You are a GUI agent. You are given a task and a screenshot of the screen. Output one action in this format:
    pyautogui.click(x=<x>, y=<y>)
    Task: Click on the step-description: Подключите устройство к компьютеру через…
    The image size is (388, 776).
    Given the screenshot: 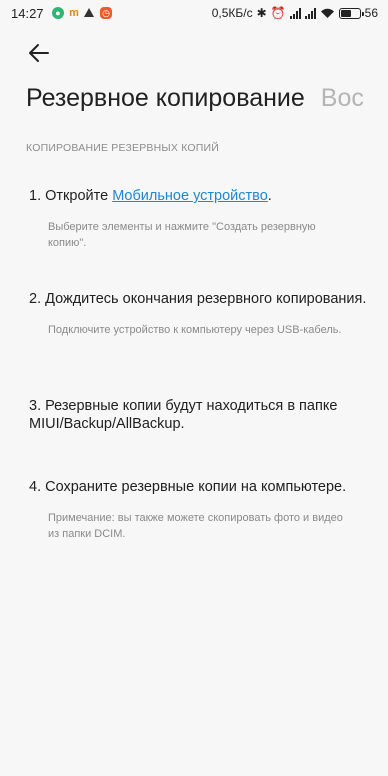 What is the action you would take?
    pyautogui.click(x=195, y=330)
    